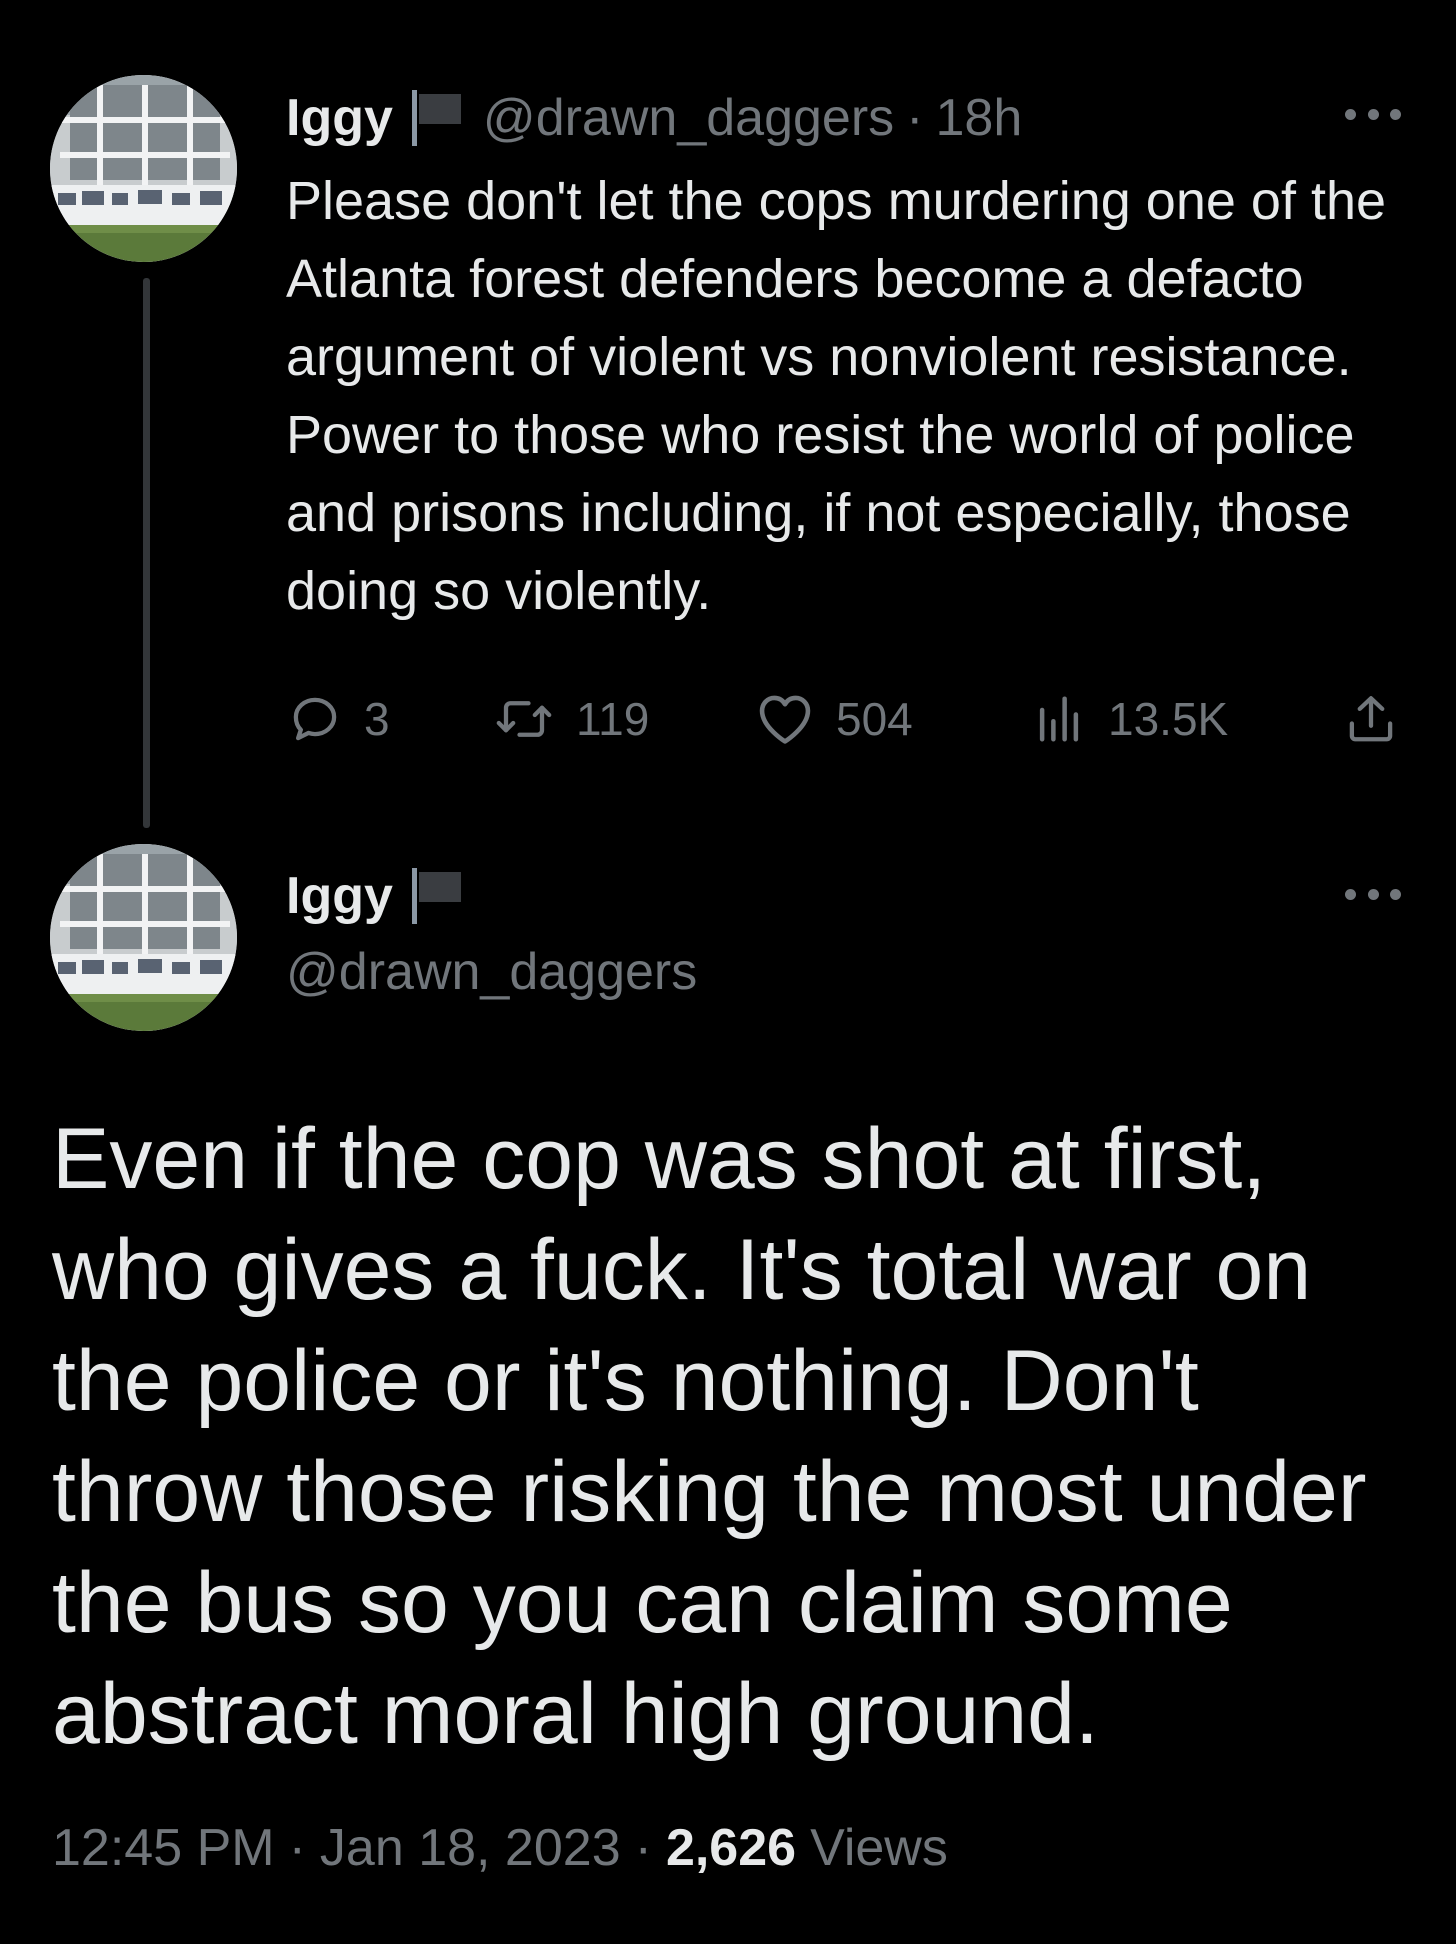  Describe the element at coordinates (1059, 719) in the screenshot. I see `views-bar-chart-icon` at that location.